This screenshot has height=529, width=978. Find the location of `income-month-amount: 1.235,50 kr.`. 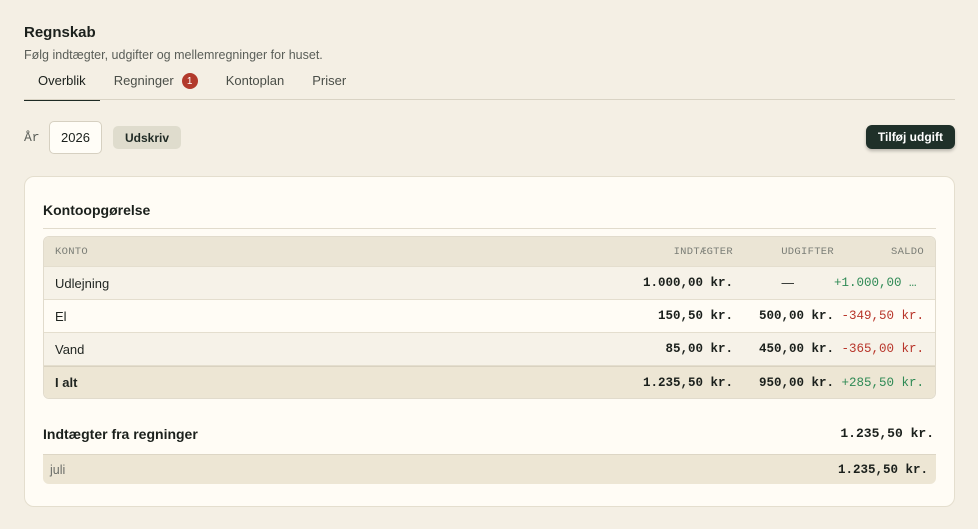

income-month-amount: 1.235,50 kr. is located at coordinates (882, 469).